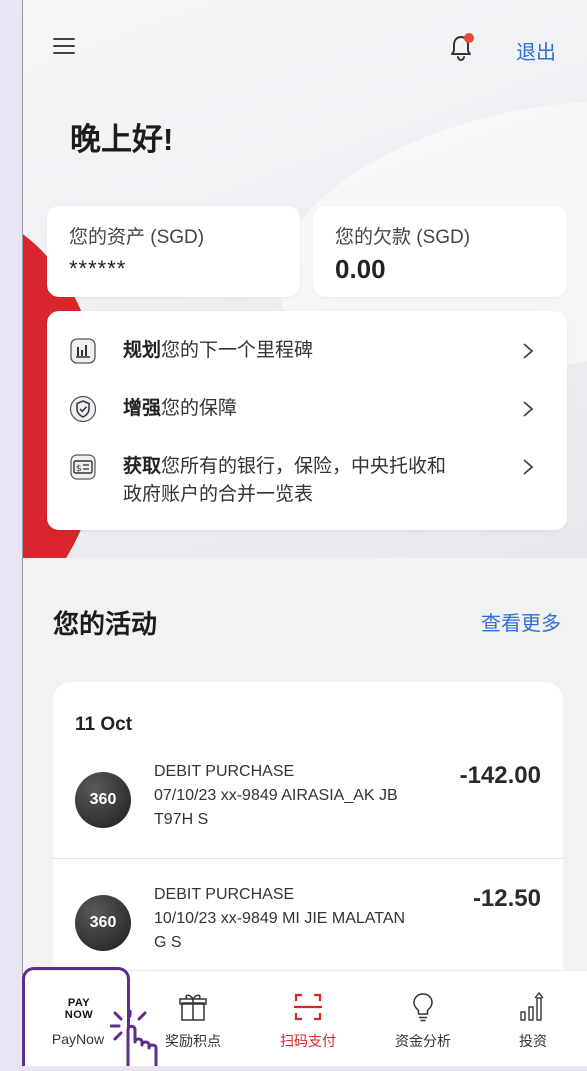  I want to click on tab-label: 投资, so click(533, 1041).